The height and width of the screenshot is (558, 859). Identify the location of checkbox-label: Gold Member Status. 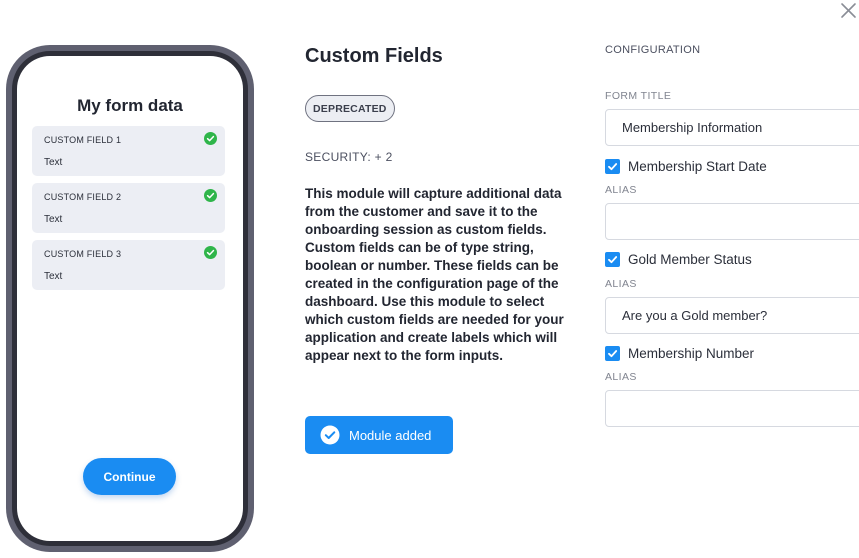
(690, 259).